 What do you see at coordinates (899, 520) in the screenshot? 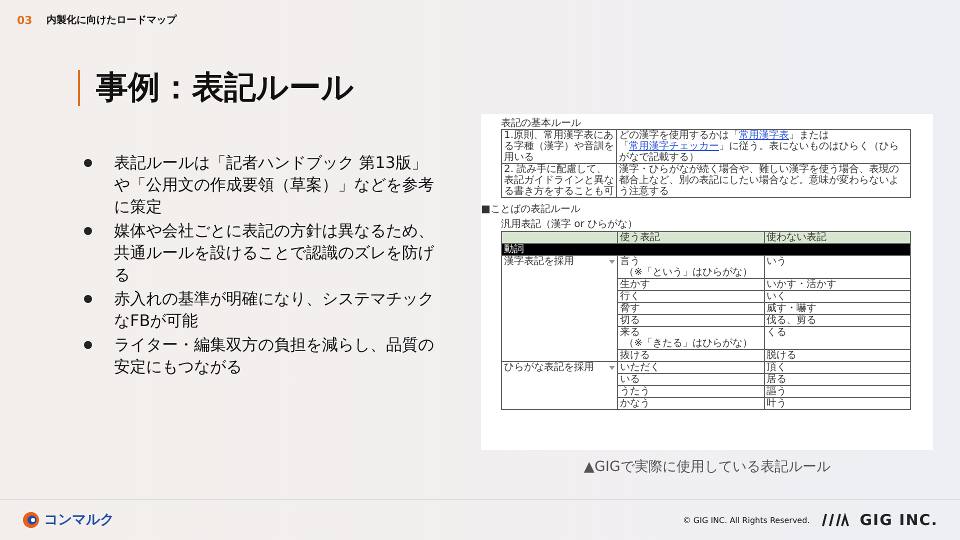
I see `company-name: GIG INC.` at bounding box center [899, 520].